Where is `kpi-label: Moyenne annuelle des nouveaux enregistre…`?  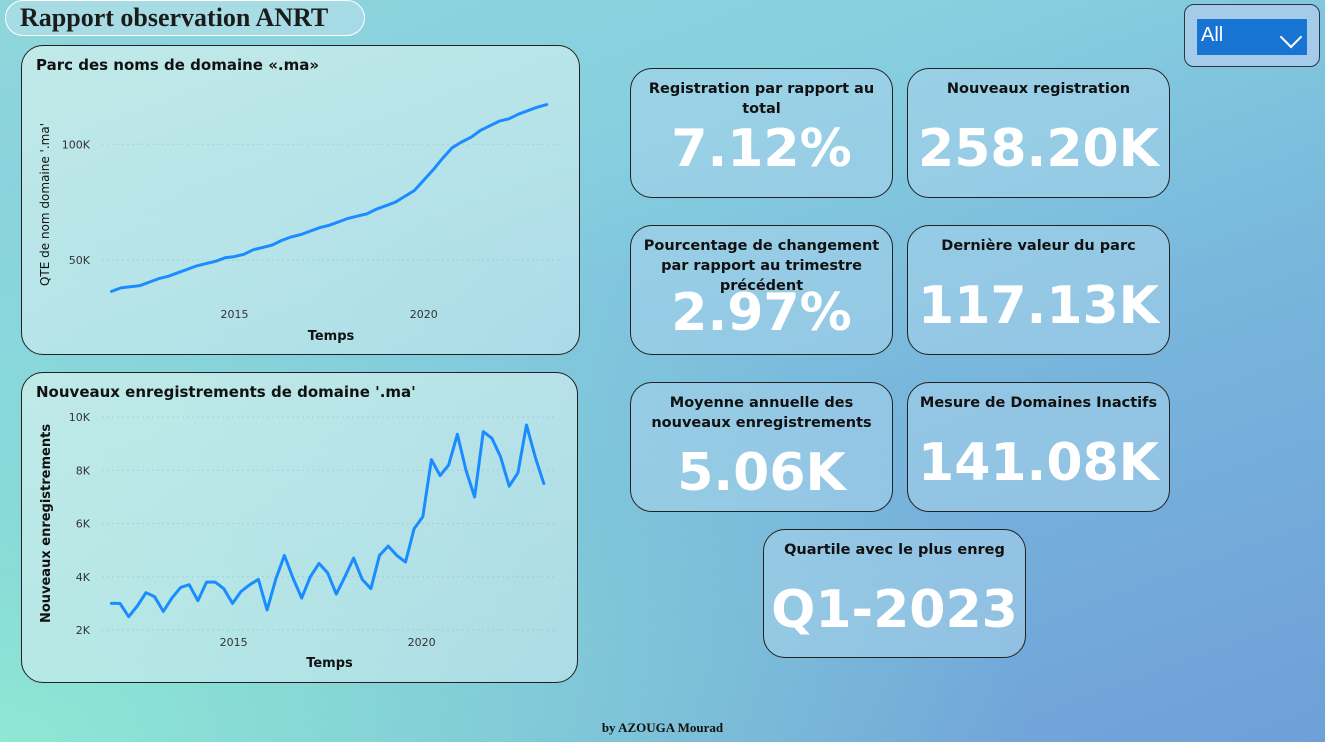
kpi-label: Moyenne annuelle des nouveaux enregistre… is located at coordinates (761, 413).